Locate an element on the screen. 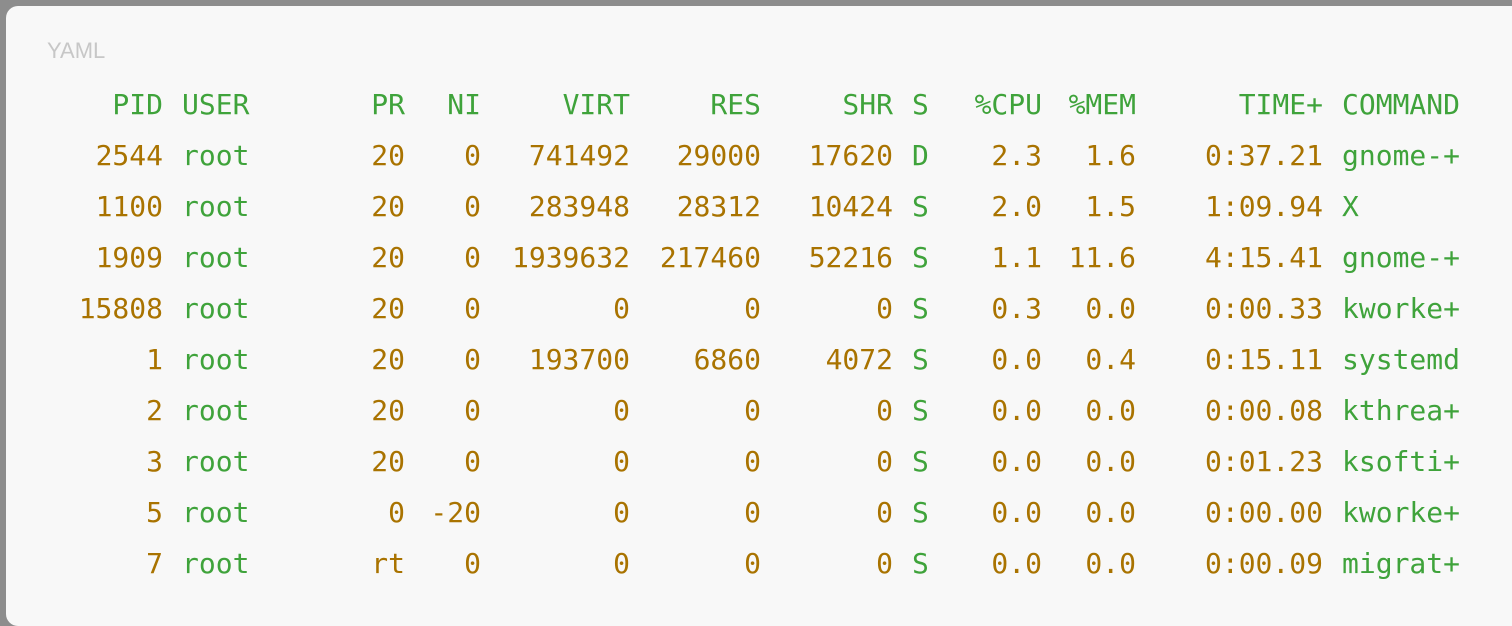  cell-pr: 0 is located at coordinates (396, 512).